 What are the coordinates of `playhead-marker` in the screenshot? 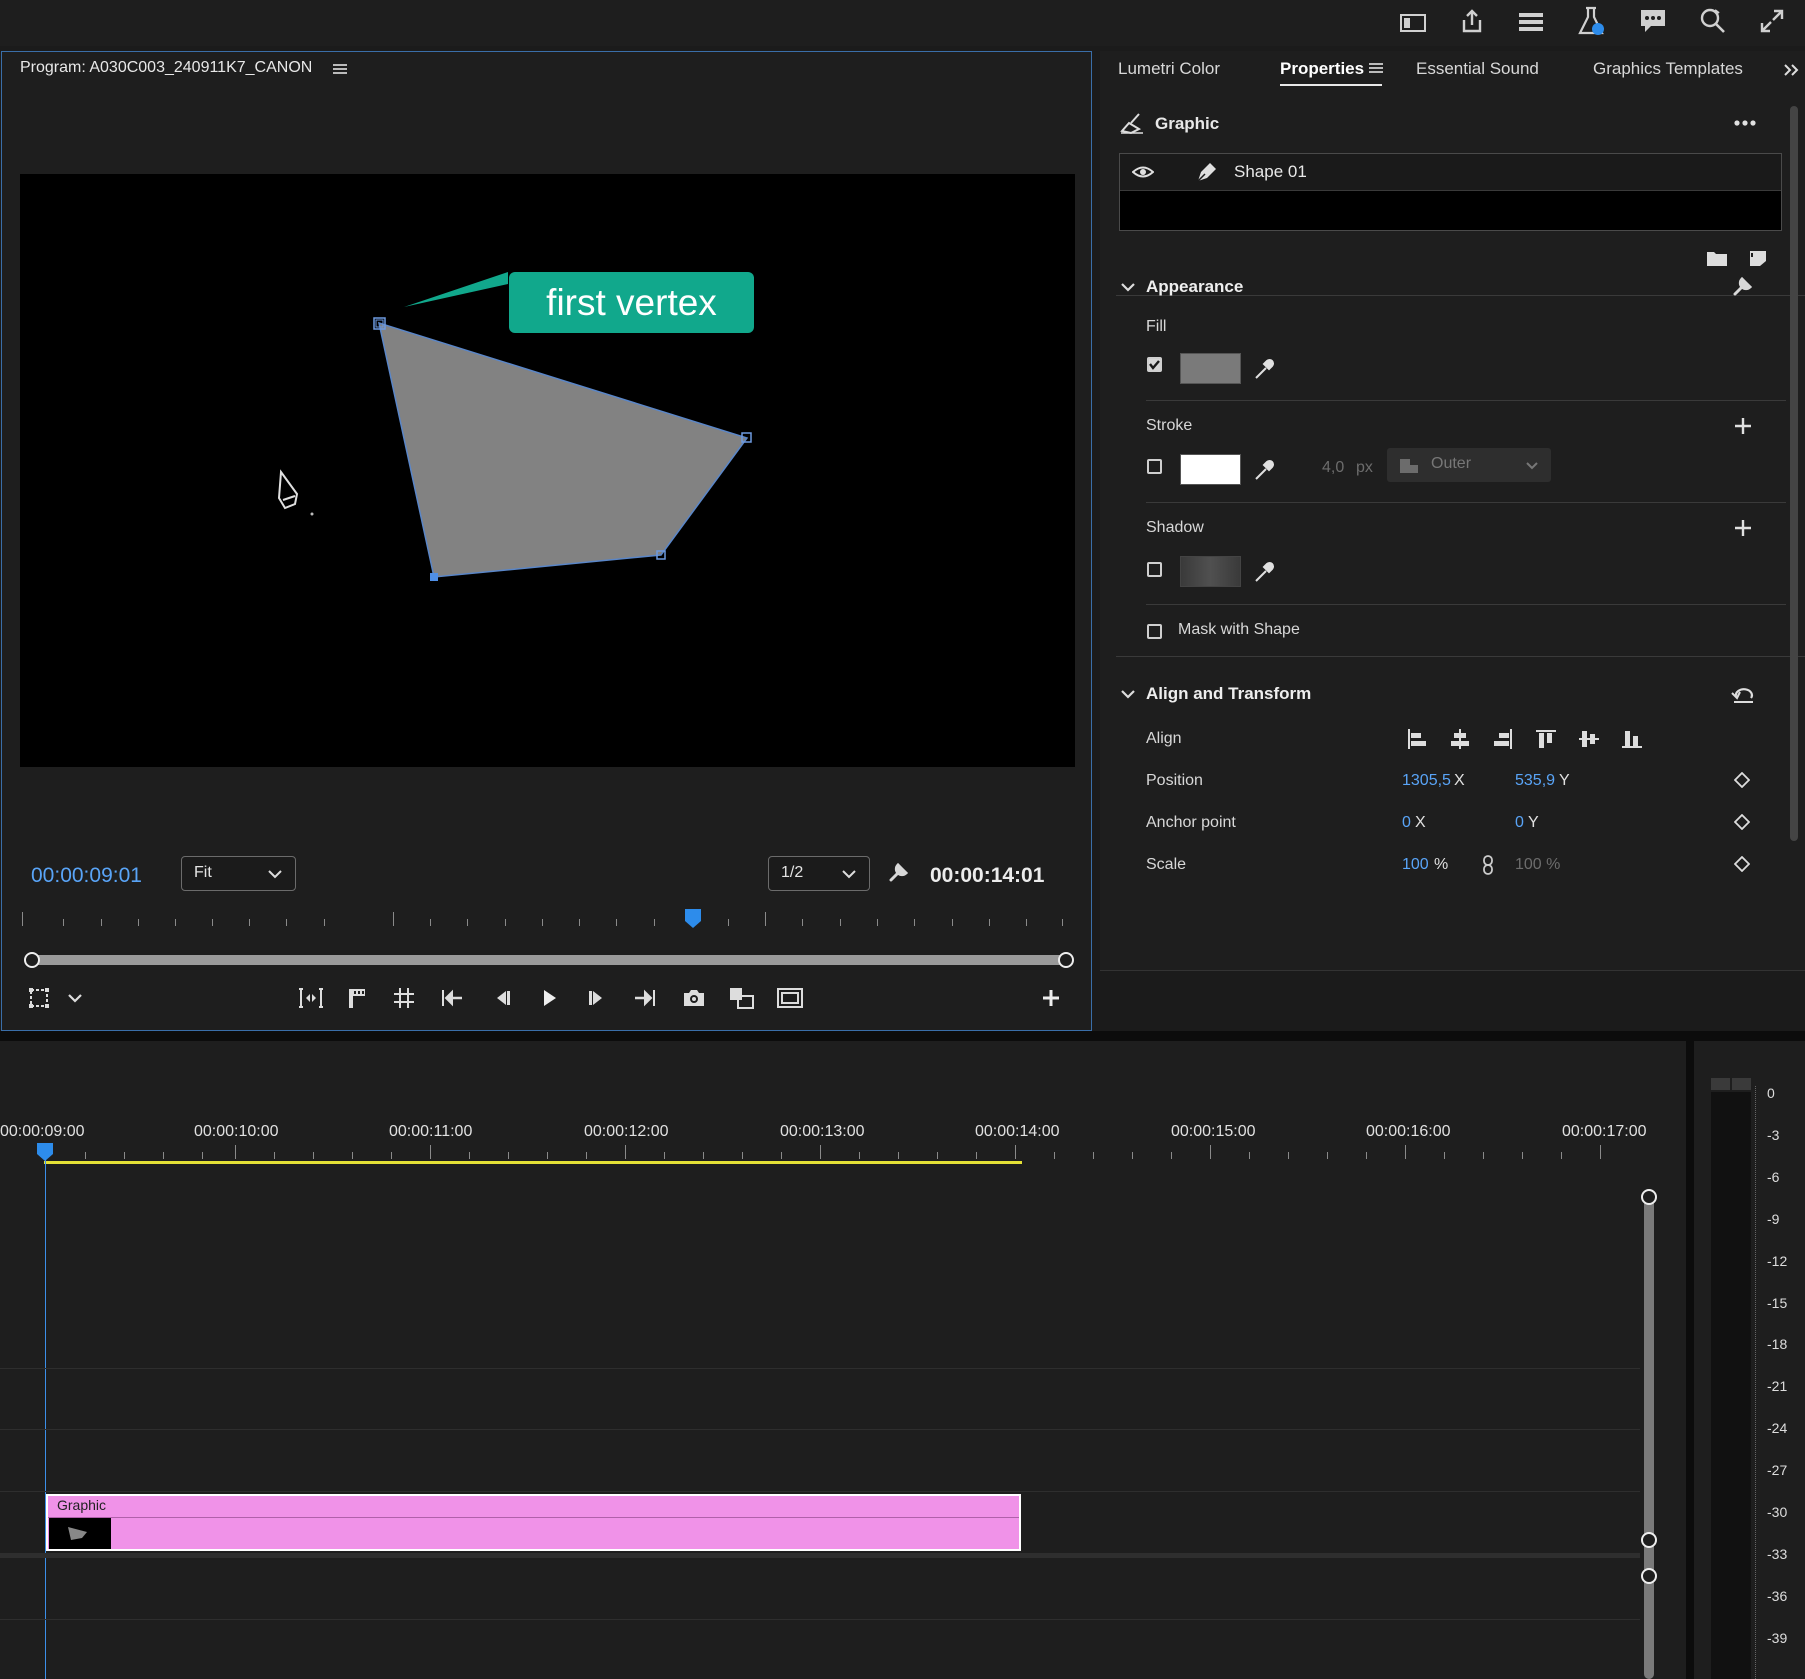 It's located at (693, 918).